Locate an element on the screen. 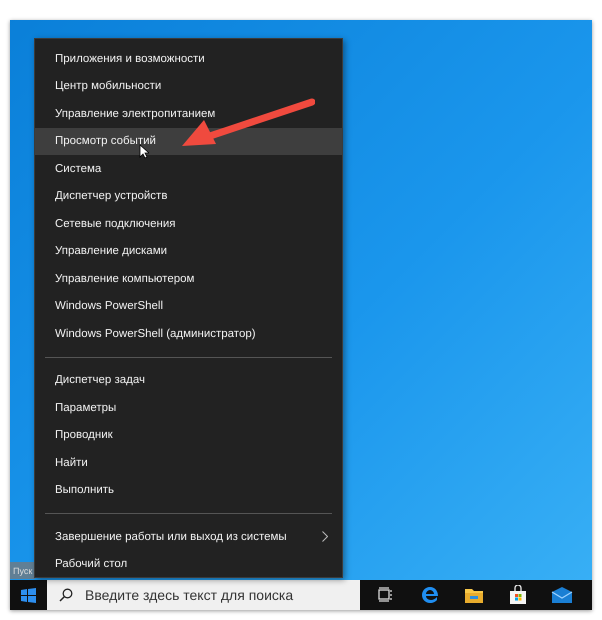 The height and width of the screenshot is (620, 602). windows-logo-icon is located at coordinates (28, 595).